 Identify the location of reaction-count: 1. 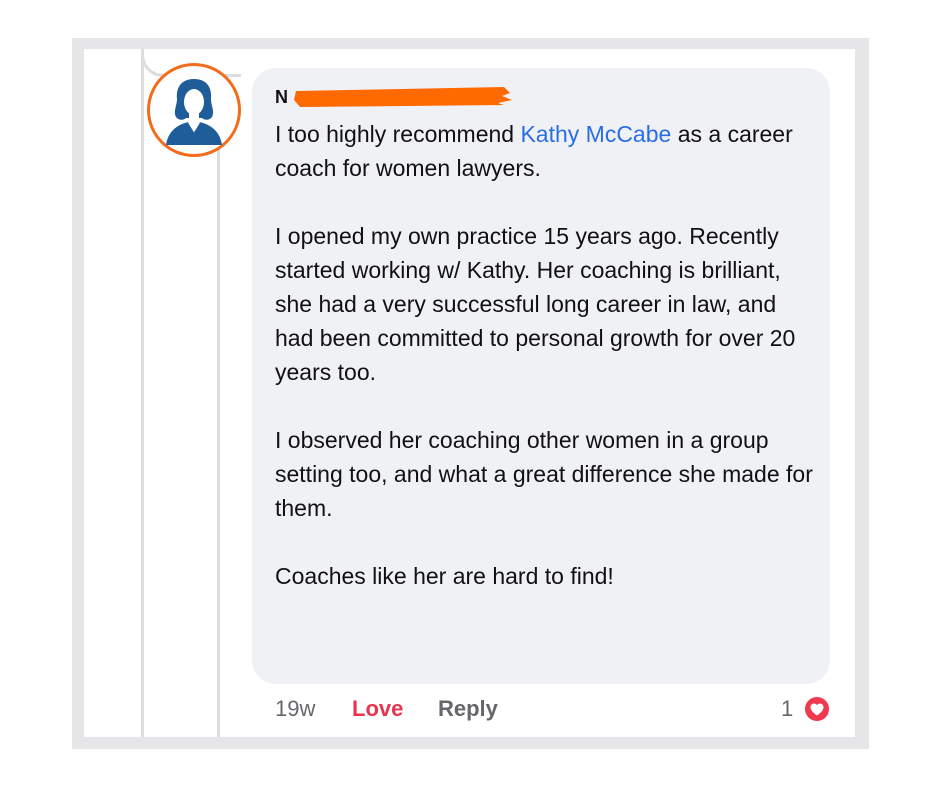
(787, 709).